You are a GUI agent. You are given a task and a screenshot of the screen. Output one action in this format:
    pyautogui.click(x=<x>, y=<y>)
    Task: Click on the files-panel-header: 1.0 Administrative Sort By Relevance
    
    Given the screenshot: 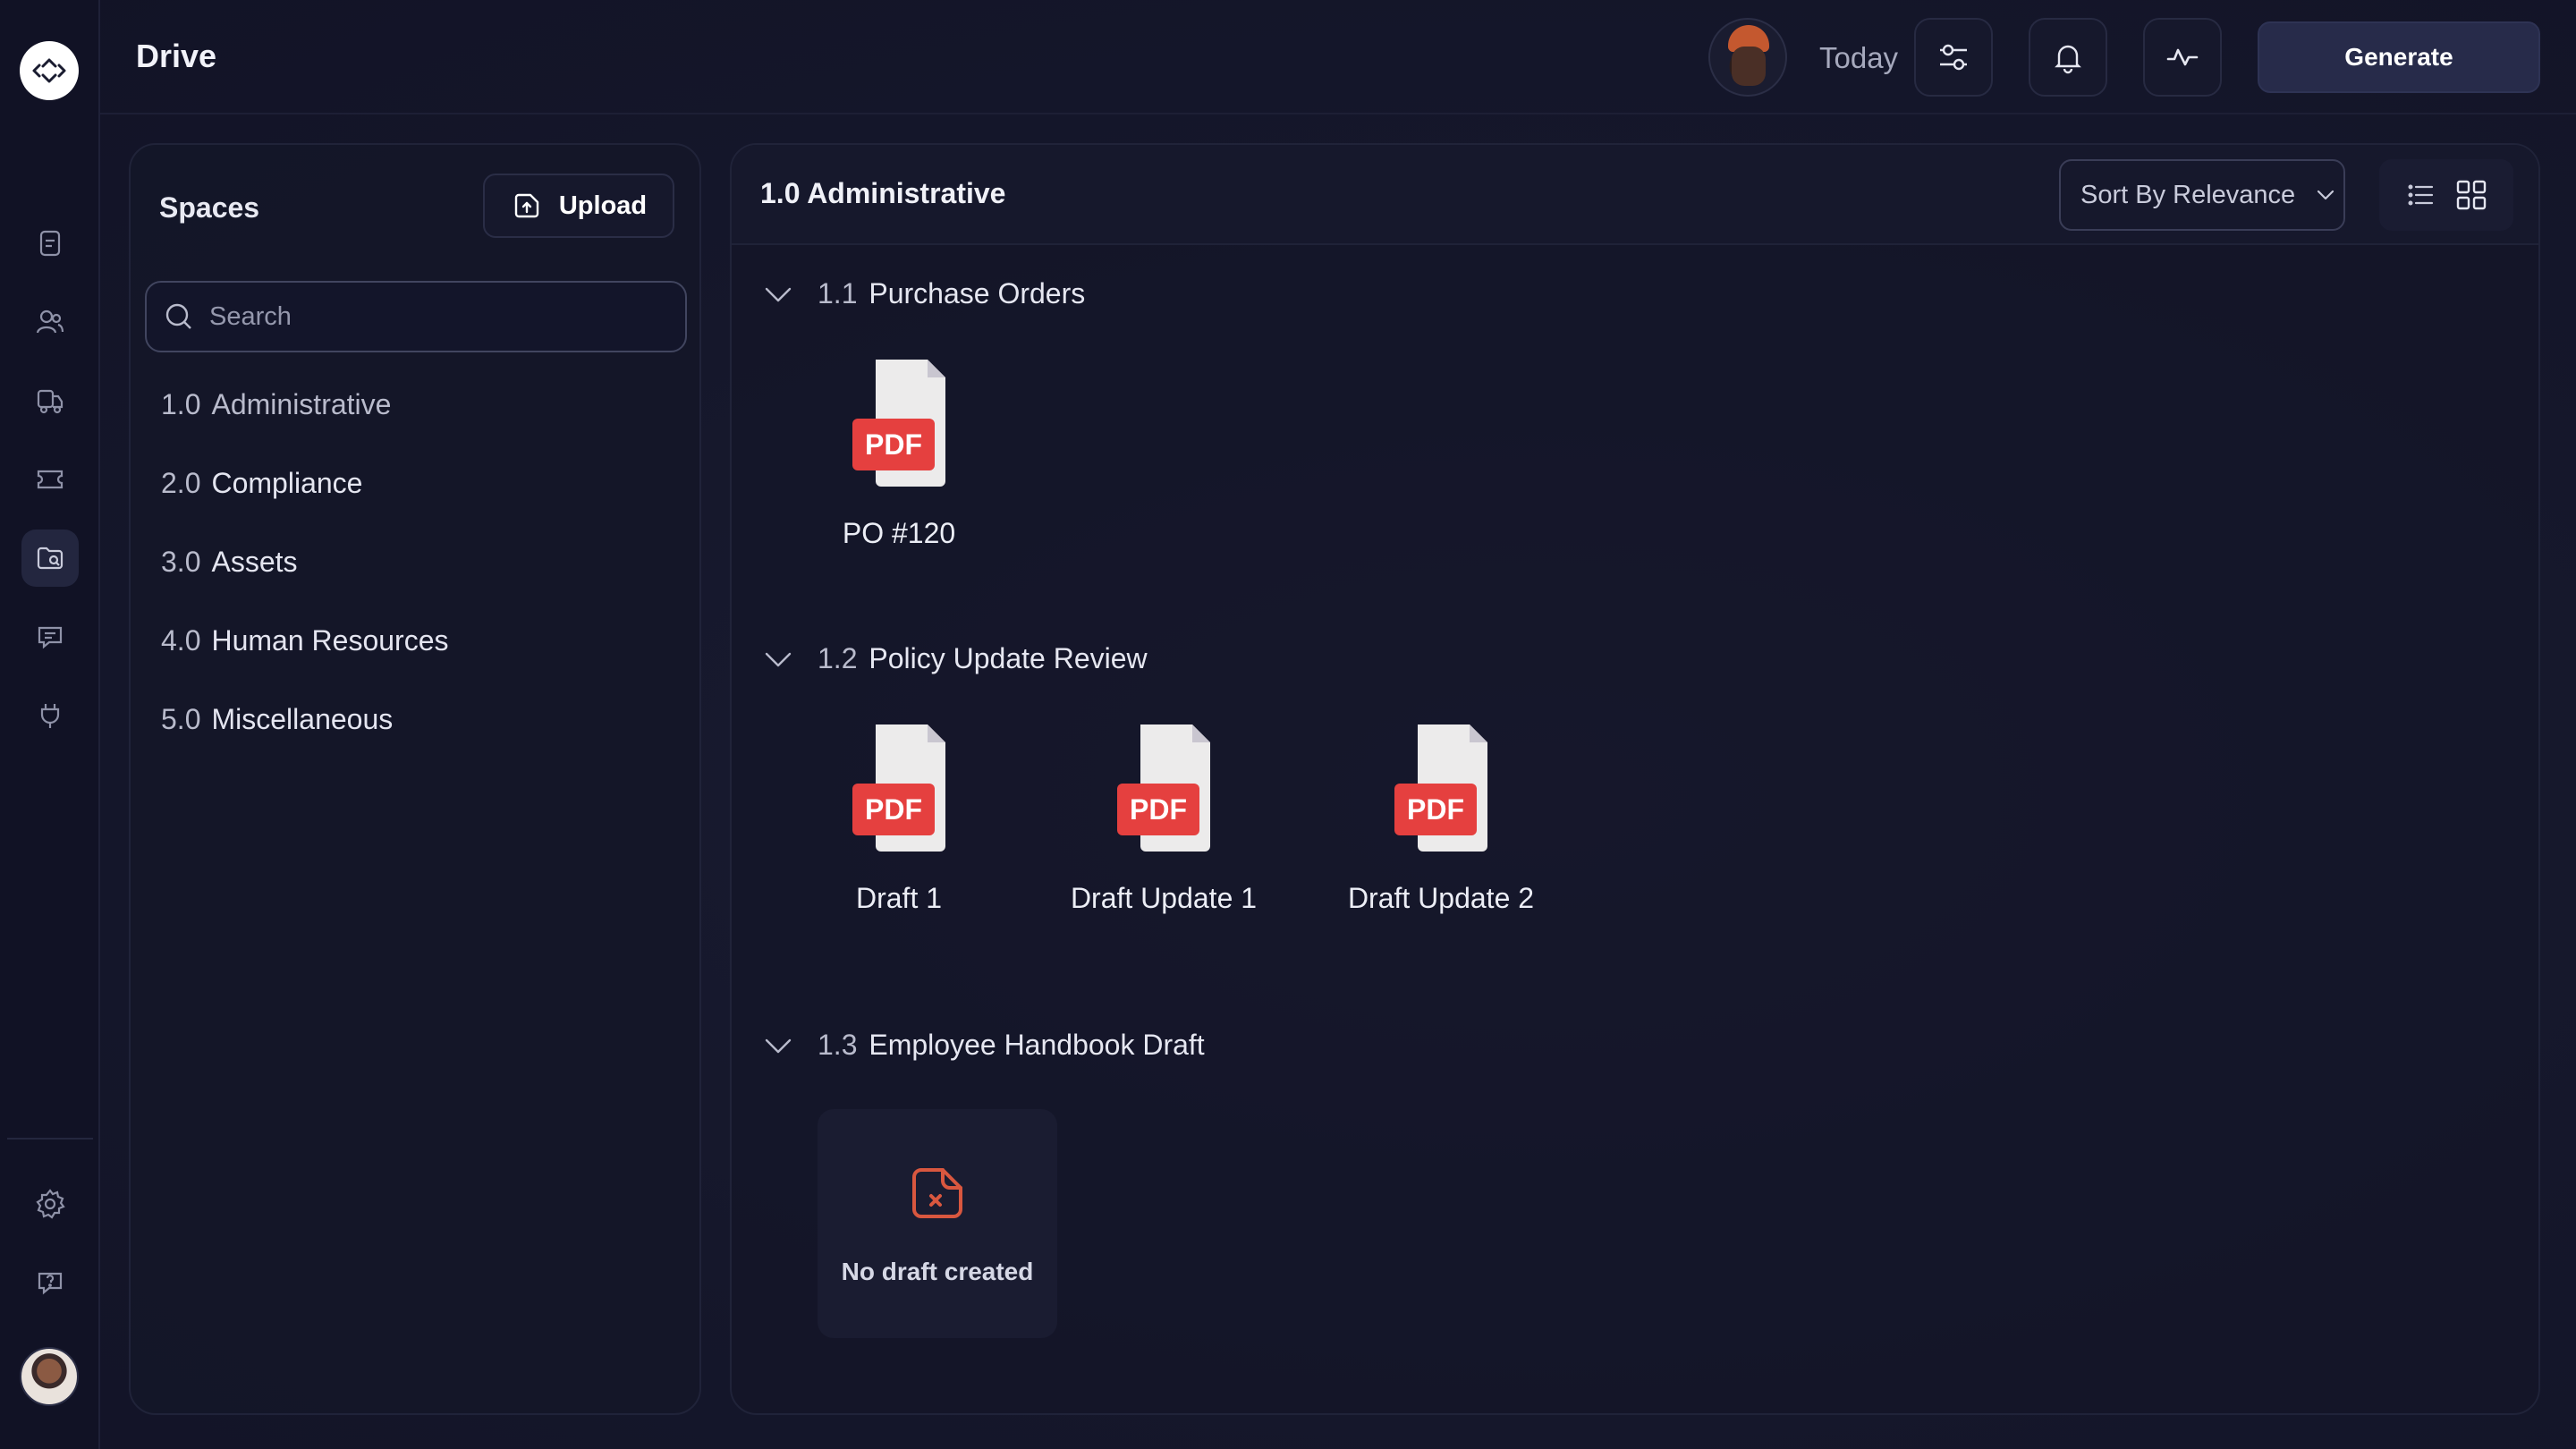 What is the action you would take?
    pyautogui.click(x=1635, y=195)
    